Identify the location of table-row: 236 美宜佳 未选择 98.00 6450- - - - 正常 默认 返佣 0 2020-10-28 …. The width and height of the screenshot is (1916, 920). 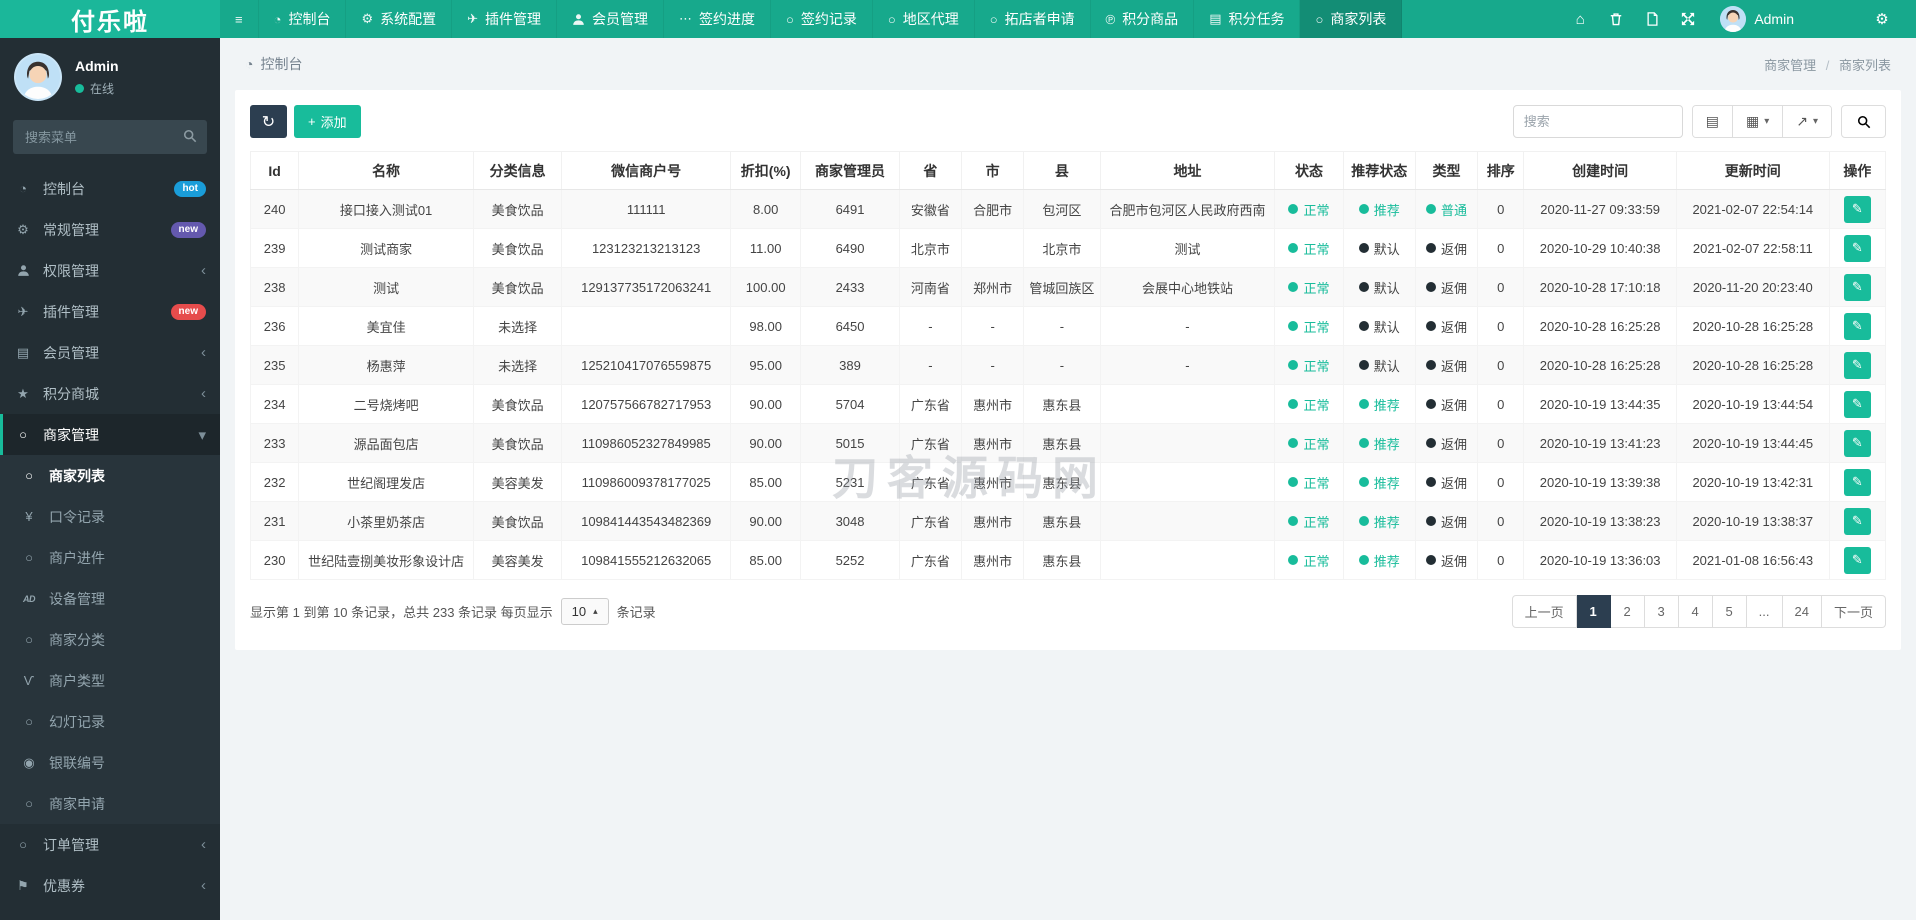
(1068, 326).